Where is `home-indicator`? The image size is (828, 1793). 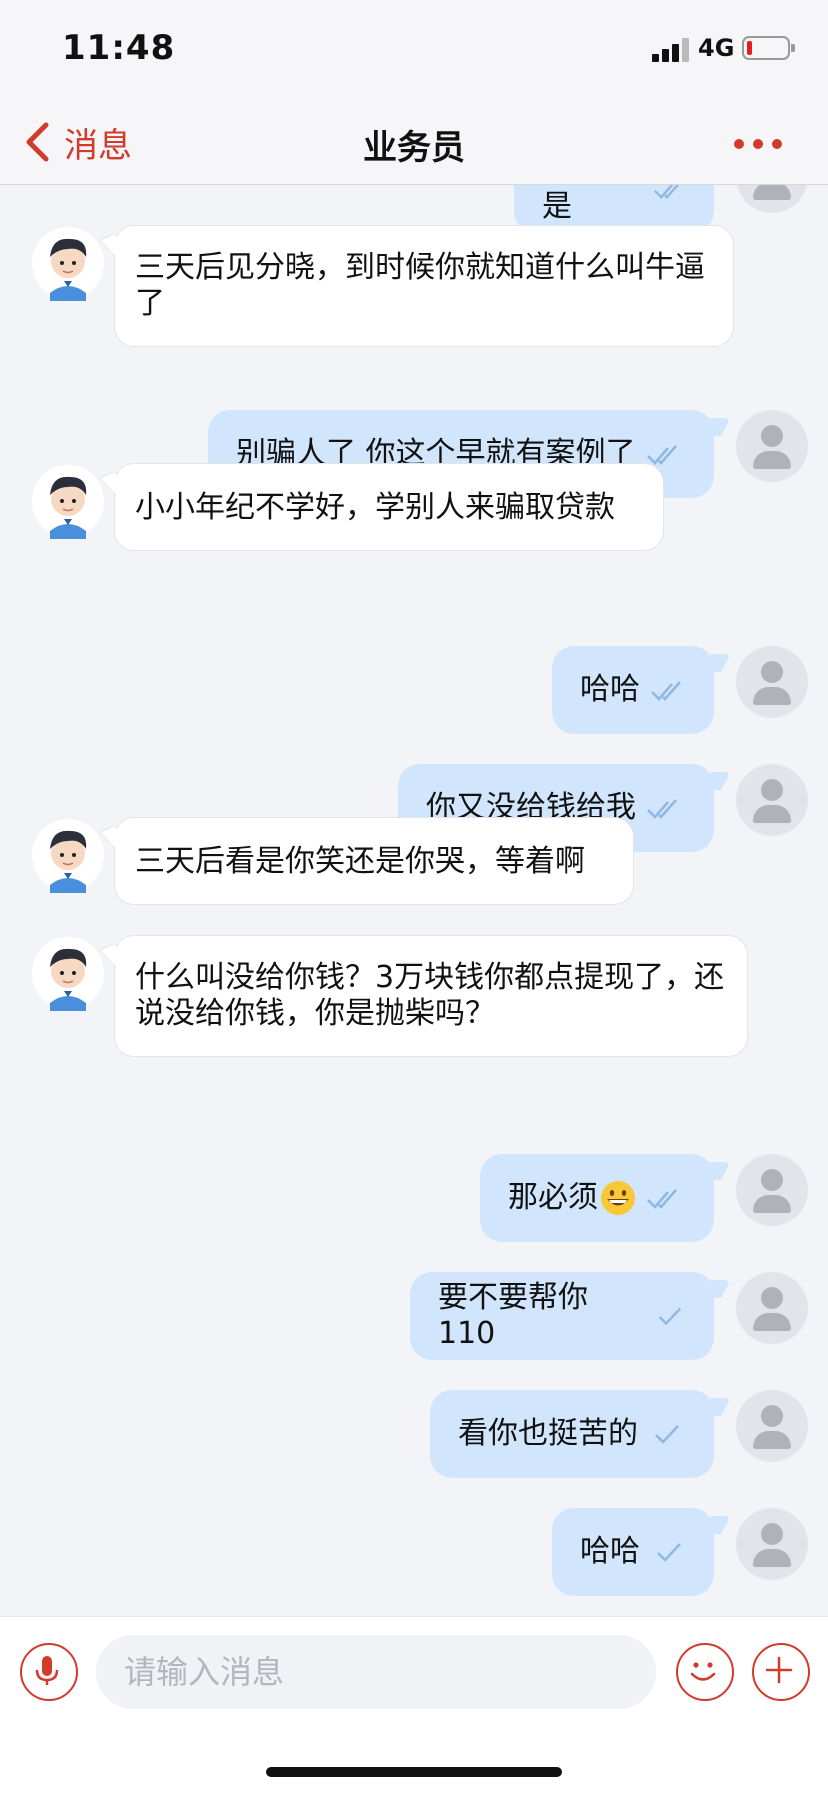
home-indicator is located at coordinates (414, 1772).